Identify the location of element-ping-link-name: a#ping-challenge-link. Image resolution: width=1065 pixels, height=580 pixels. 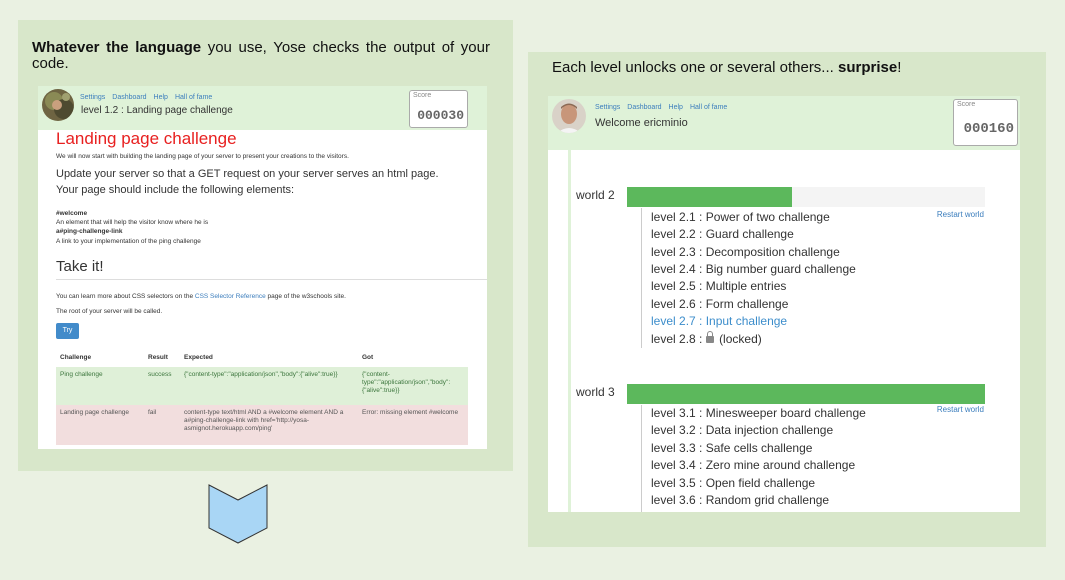
(89, 231).